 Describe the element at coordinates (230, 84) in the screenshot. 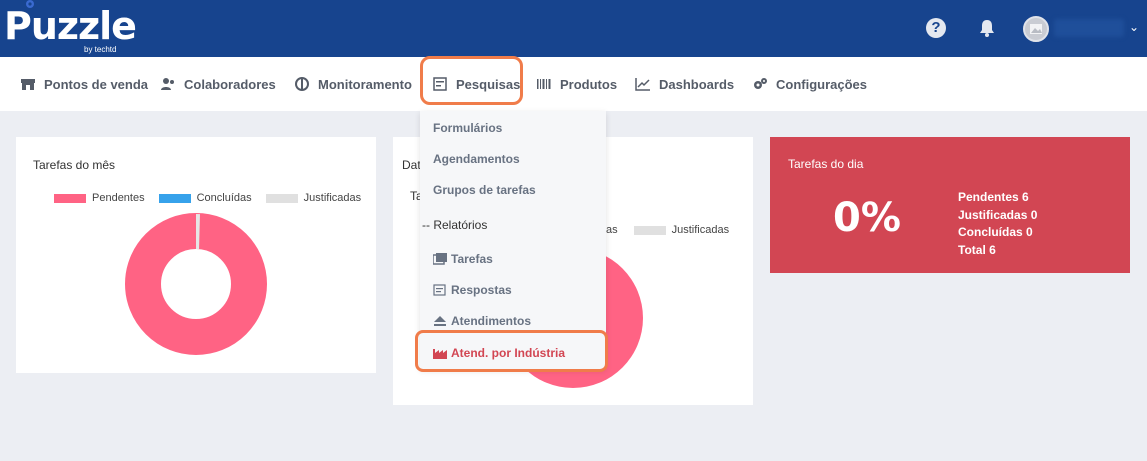

I see `nav-label: Colaboradores` at that location.